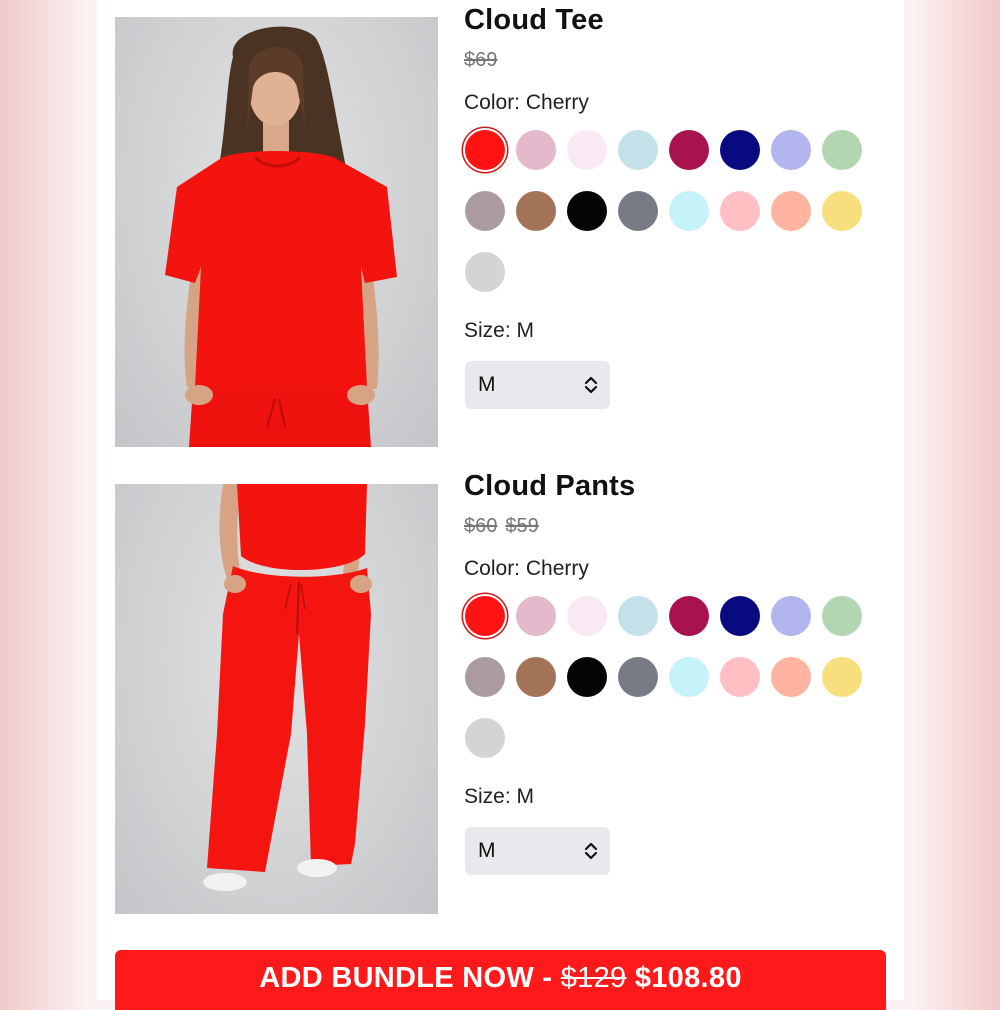 This screenshot has width=1000, height=1010. What do you see at coordinates (593, 978) in the screenshot?
I see `bundle-old-price: $129` at bounding box center [593, 978].